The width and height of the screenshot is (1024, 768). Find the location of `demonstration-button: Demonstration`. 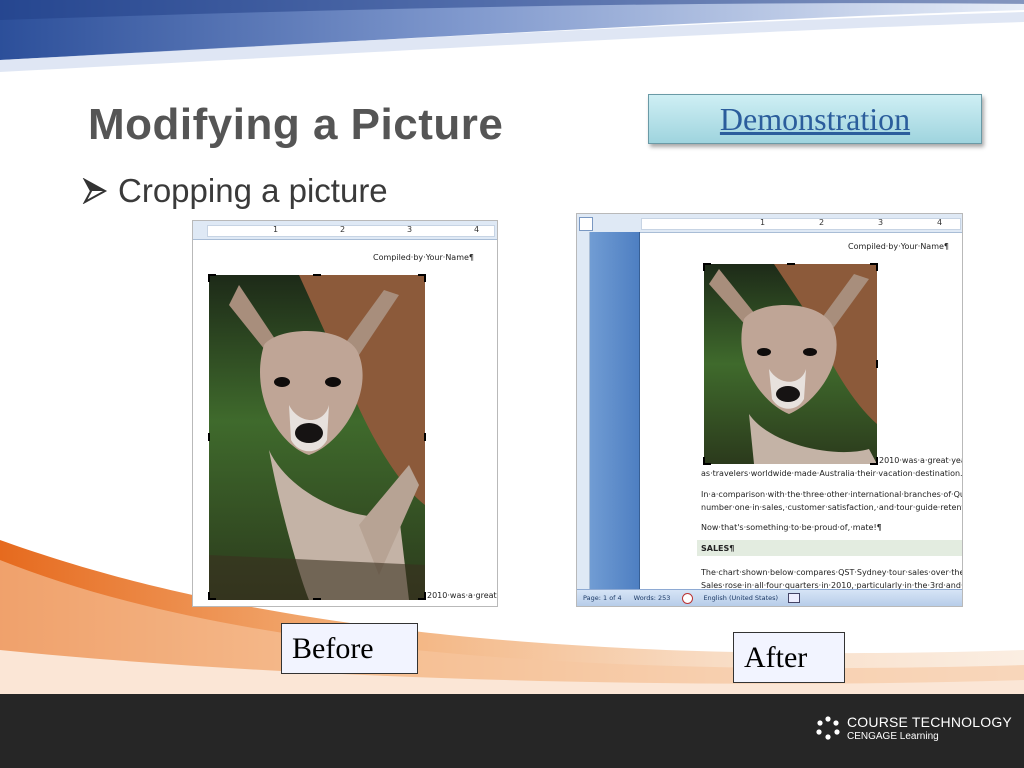

demonstration-button: Demonstration is located at coordinates (815, 119).